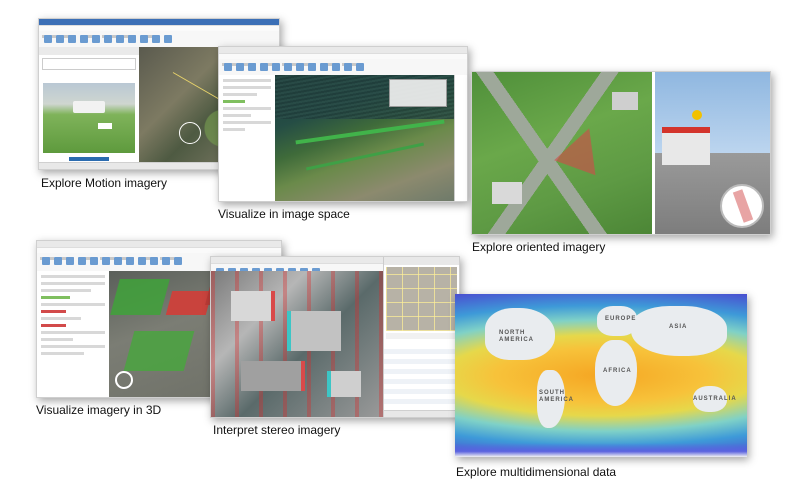  Describe the element at coordinates (421, 299) in the screenshot. I see `overview-map` at that location.